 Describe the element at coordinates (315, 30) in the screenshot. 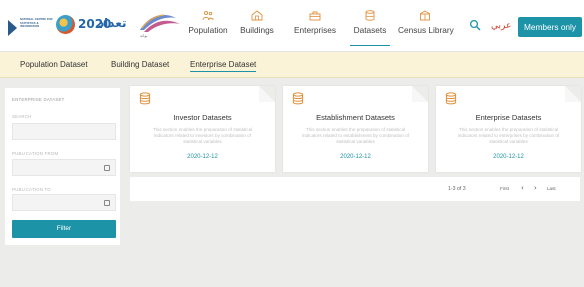

I see `nav-enterprises-label: Enterprises` at that location.